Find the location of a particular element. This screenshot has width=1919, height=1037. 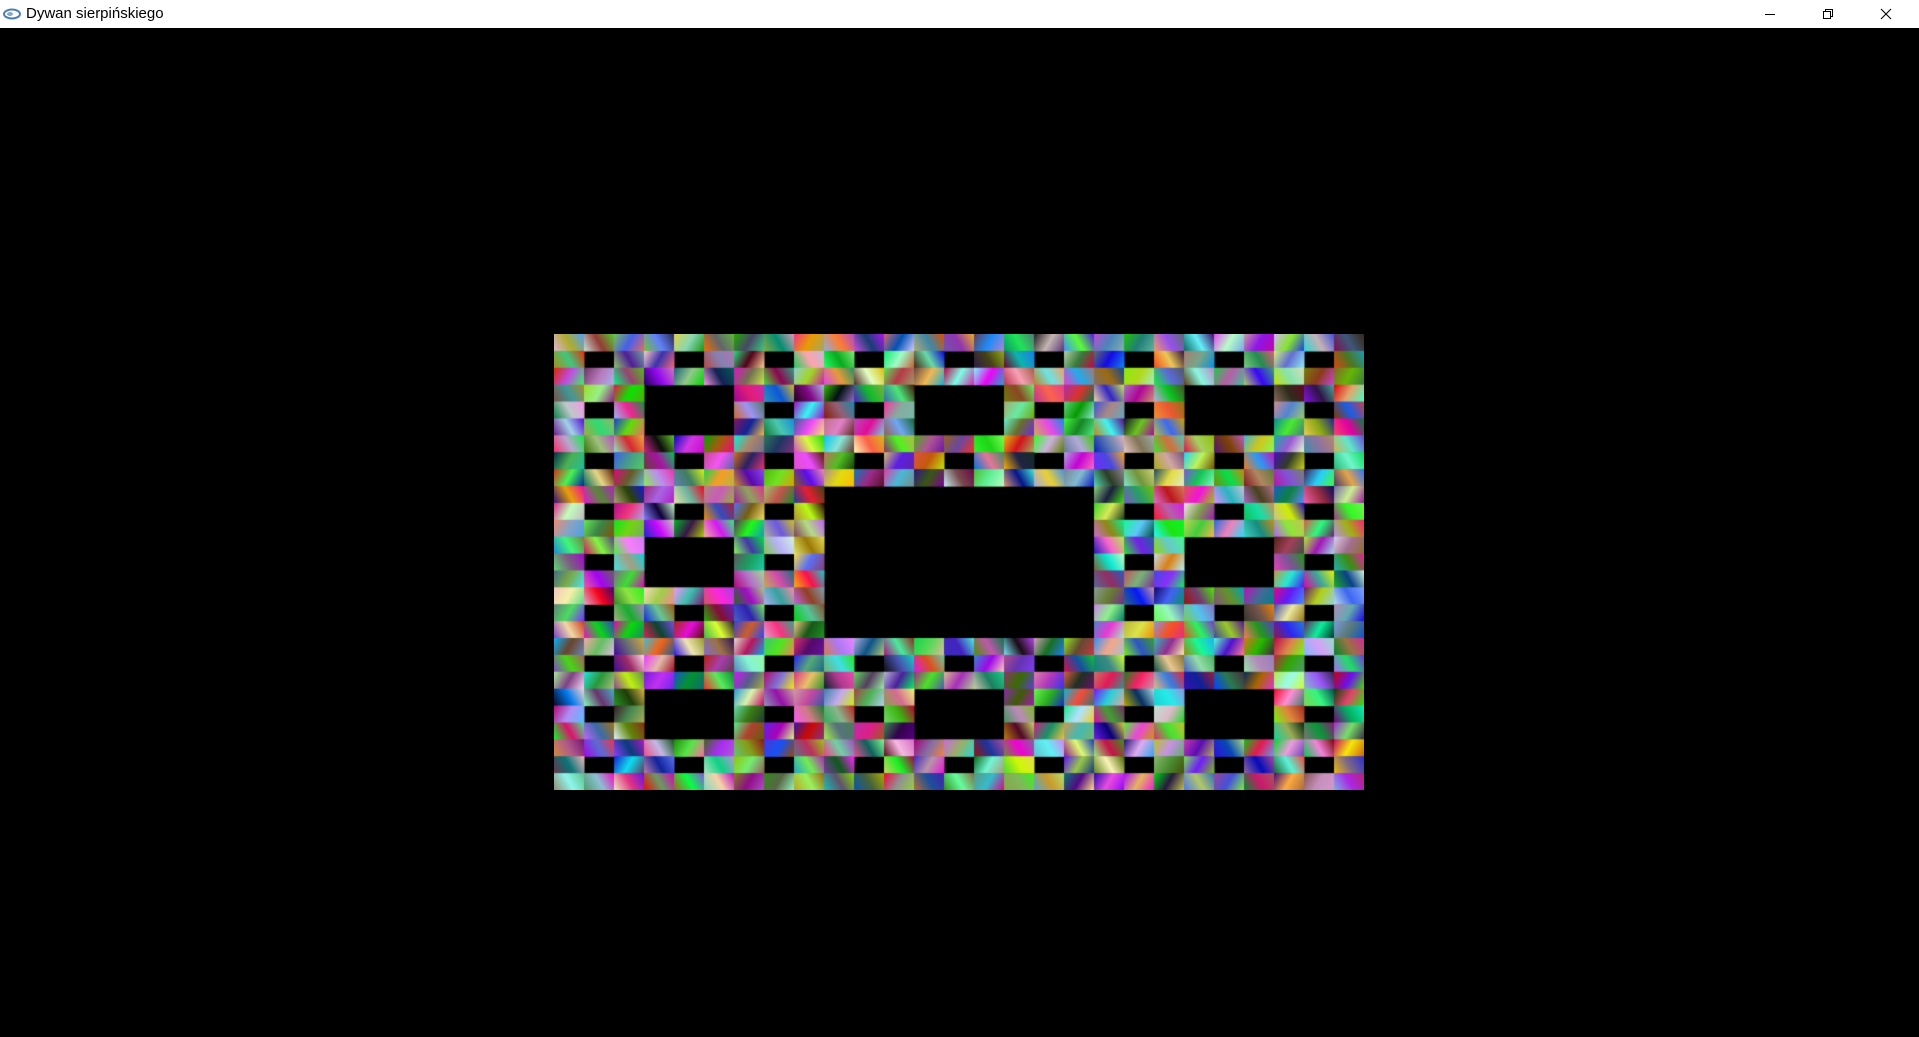

window-title: Dywan sierpińskiego is located at coordinates (95, 13).